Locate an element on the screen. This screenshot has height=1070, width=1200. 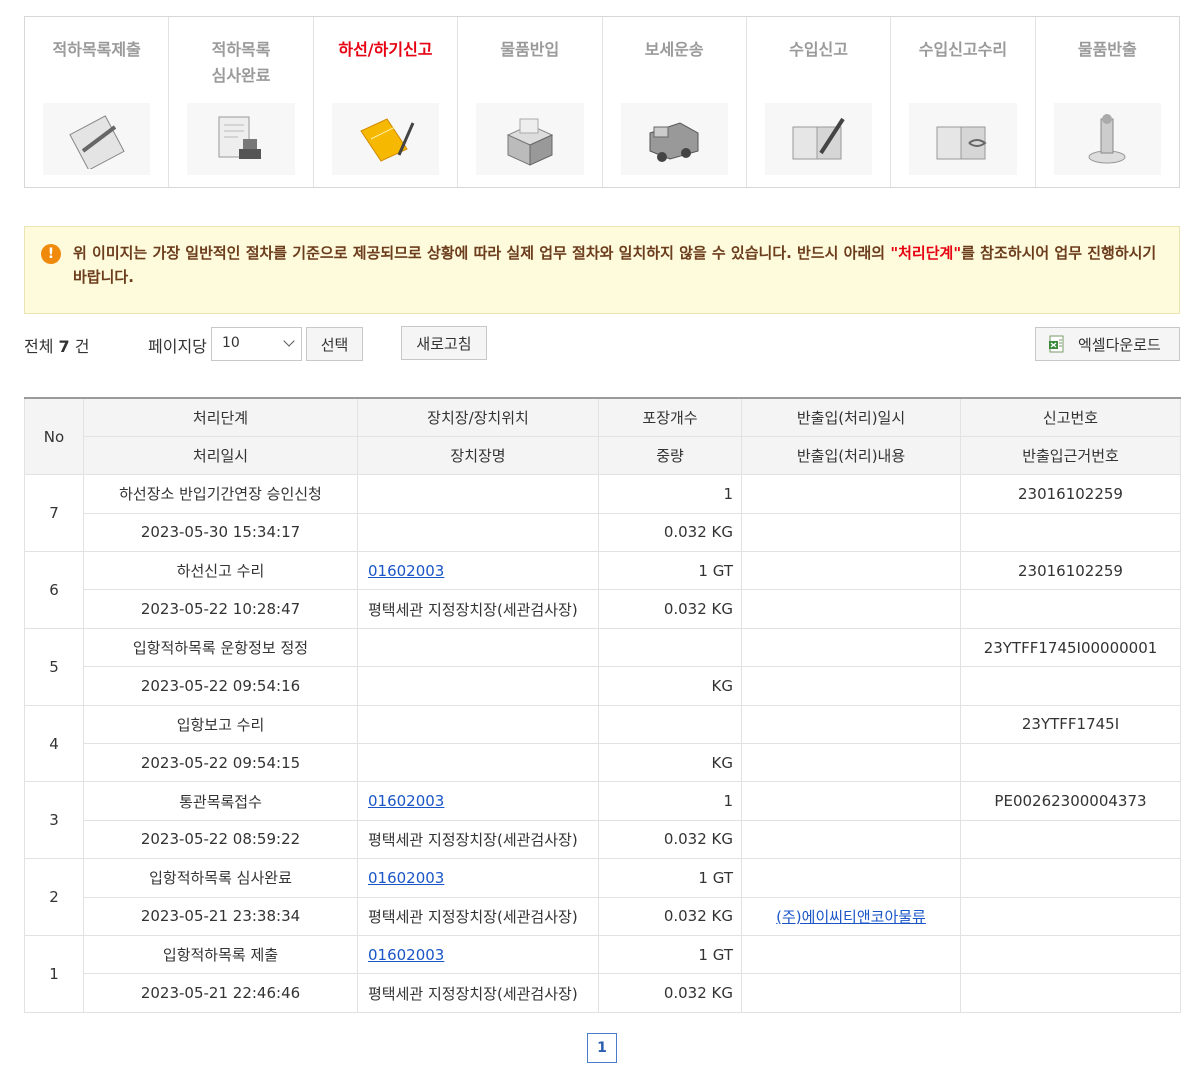
row-date: 2023-05-21 22:46:46 is located at coordinates (220, 993).